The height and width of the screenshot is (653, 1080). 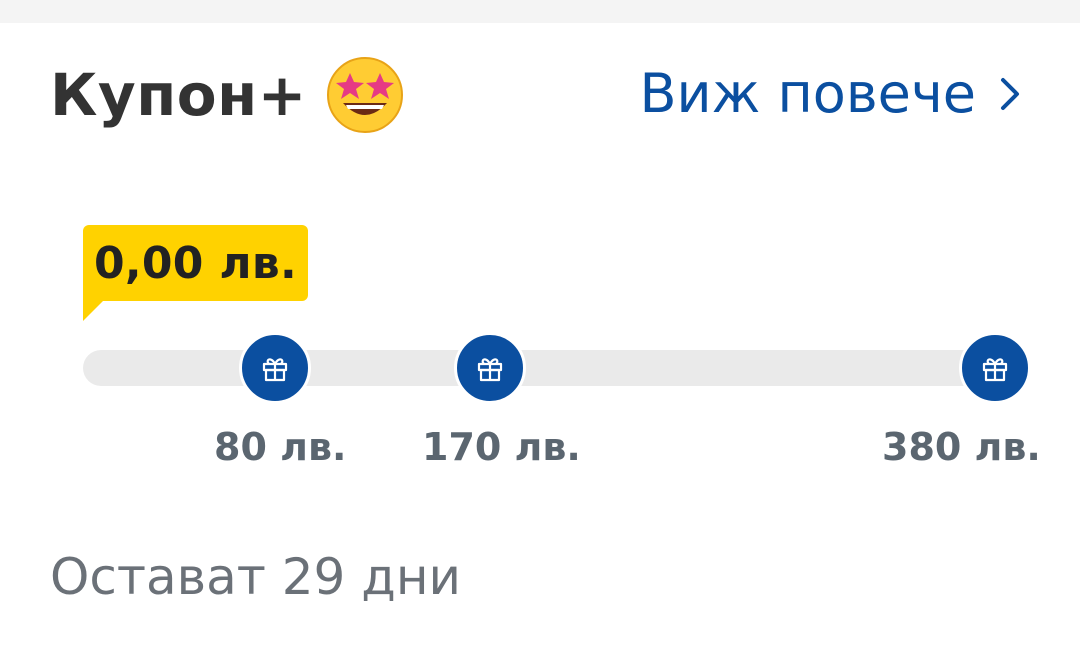 I want to click on progress-track, so click(x=555, y=368).